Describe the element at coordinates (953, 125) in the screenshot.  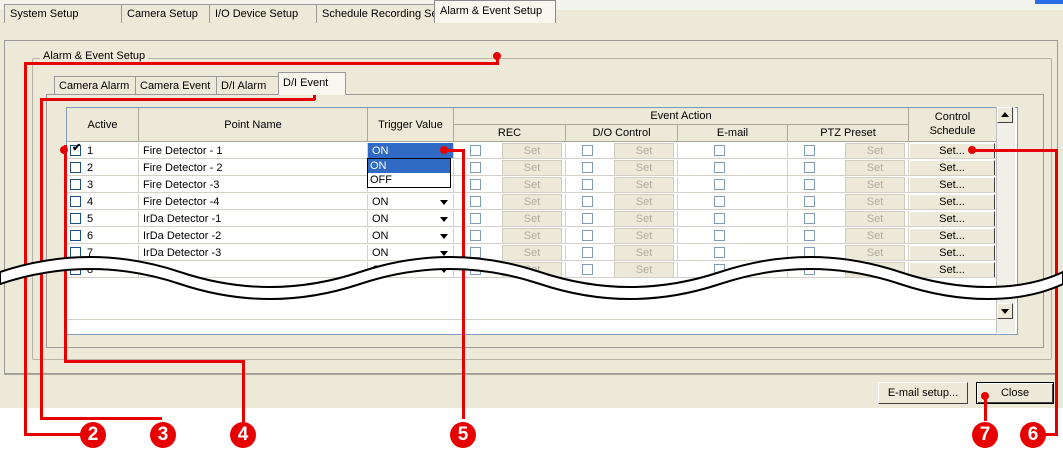
I see `header-control-schedule: Control Schedule` at that location.